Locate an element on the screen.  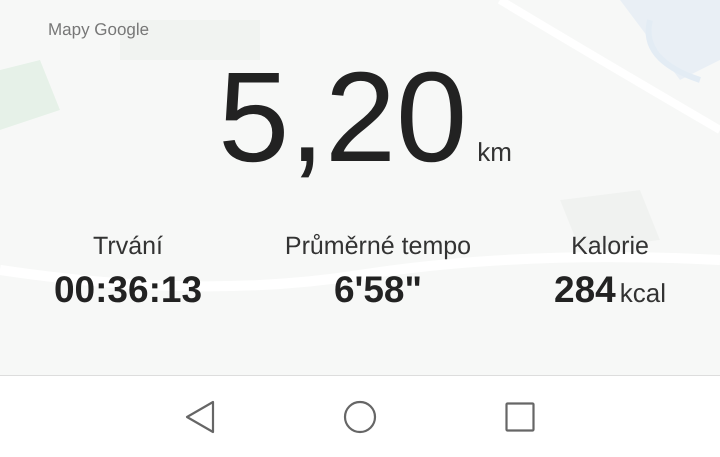
stat-label: Kalorie is located at coordinates (610, 246).